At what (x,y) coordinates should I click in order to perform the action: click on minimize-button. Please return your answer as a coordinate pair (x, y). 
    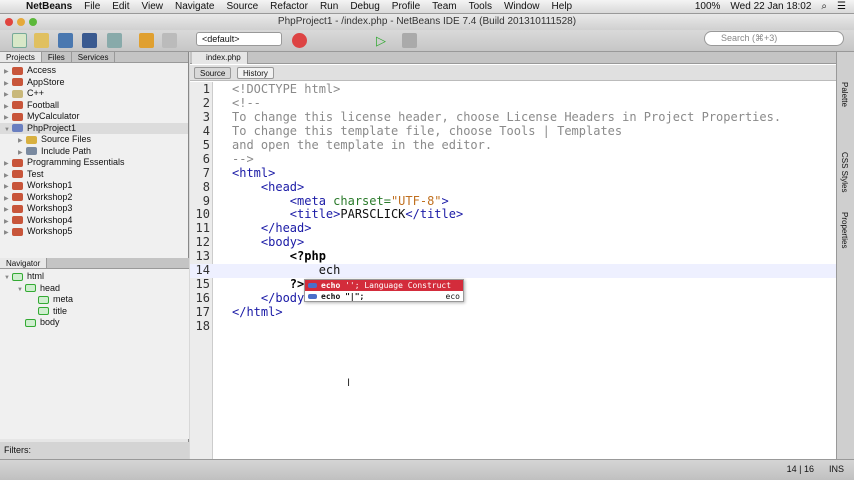
    Looking at the image, I should click on (21, 22).